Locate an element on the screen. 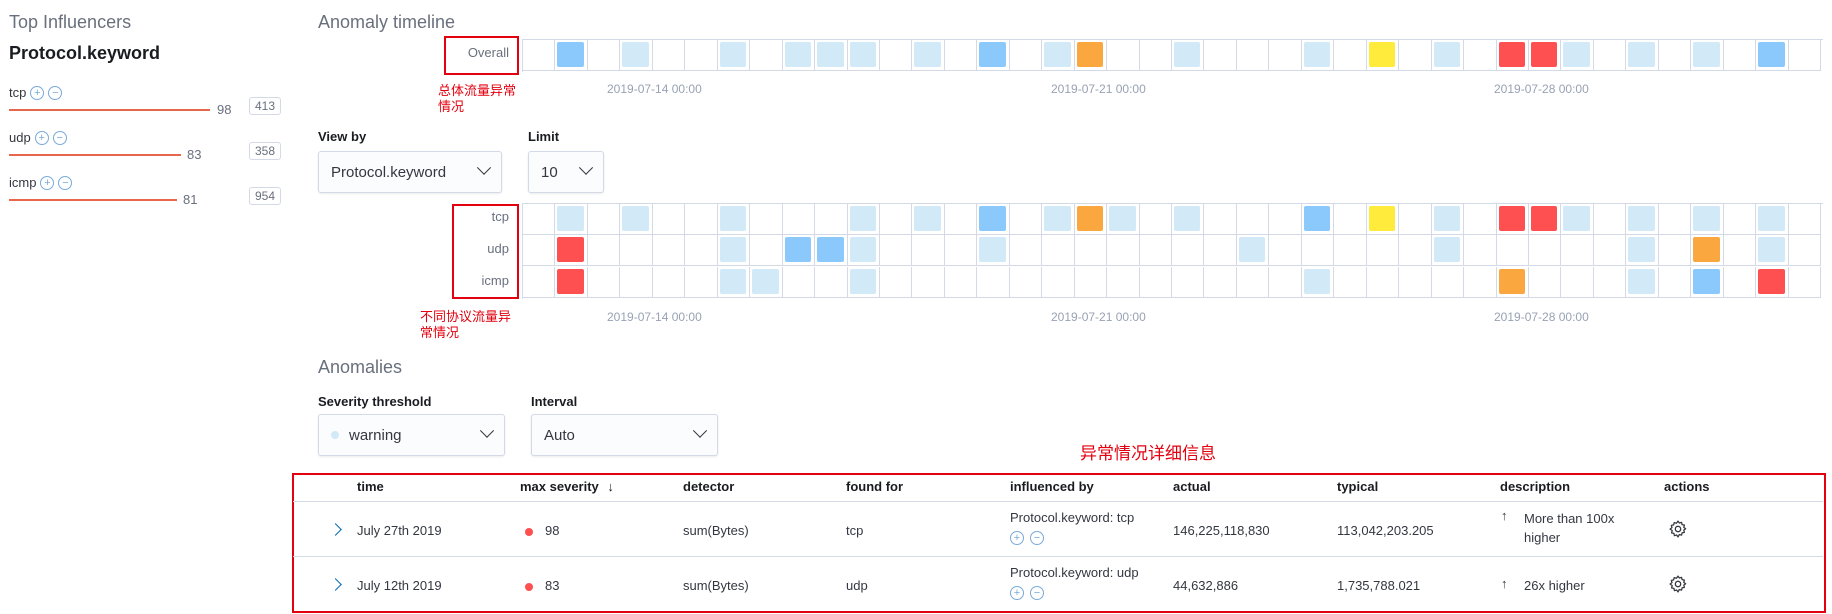 The image size is (1832, 614). interval-select: Auto is located at coordinates (624, 435).